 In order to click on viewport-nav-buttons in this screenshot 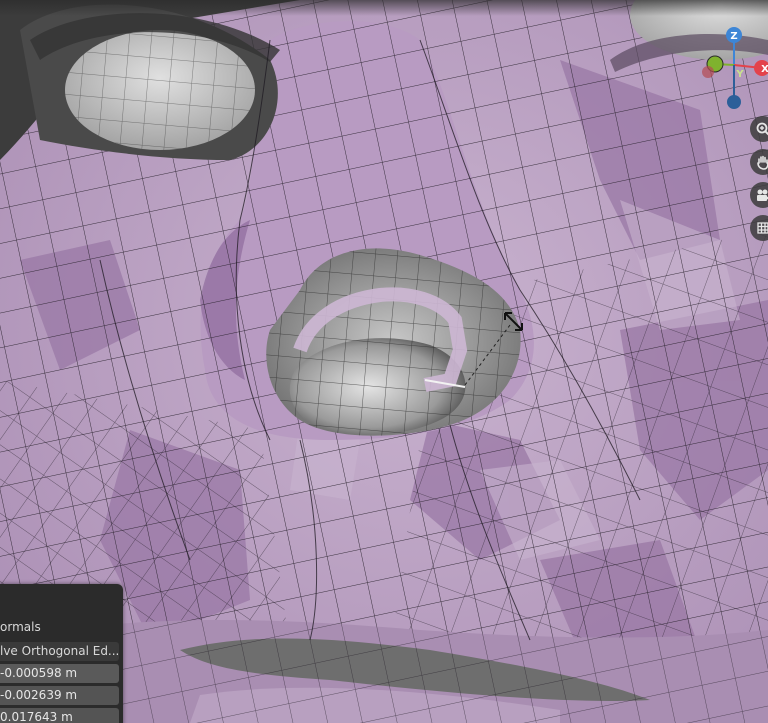, I will do `click(759, 182)`.